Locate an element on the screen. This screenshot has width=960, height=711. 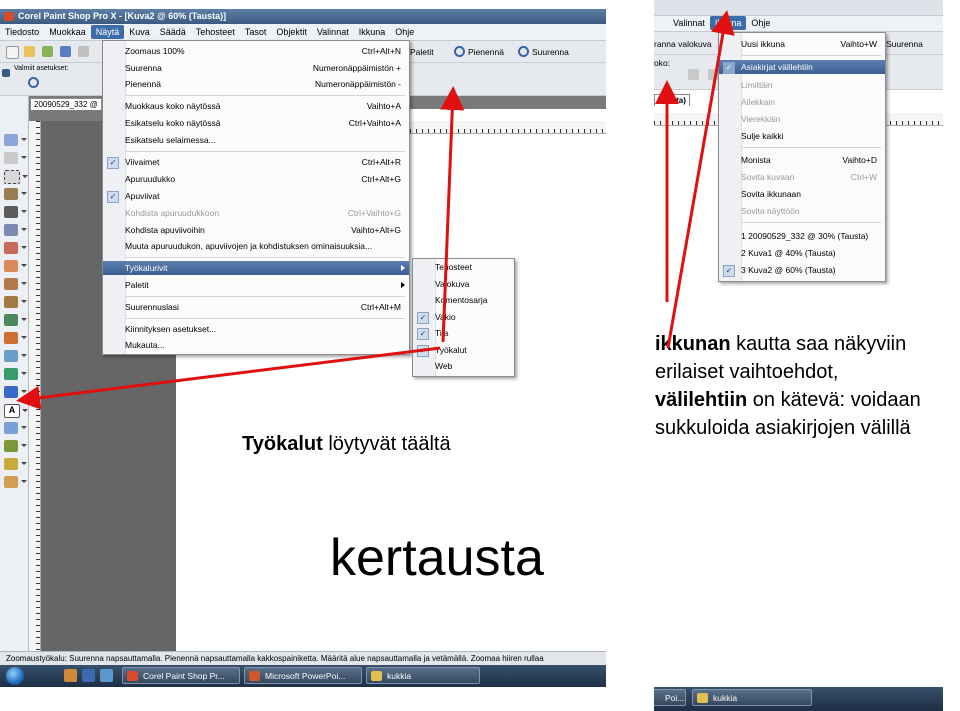
menu-item-edit-fullscreen: Muokkaus koko näytössä Vaihto+A is located at coordinates (256, 106).